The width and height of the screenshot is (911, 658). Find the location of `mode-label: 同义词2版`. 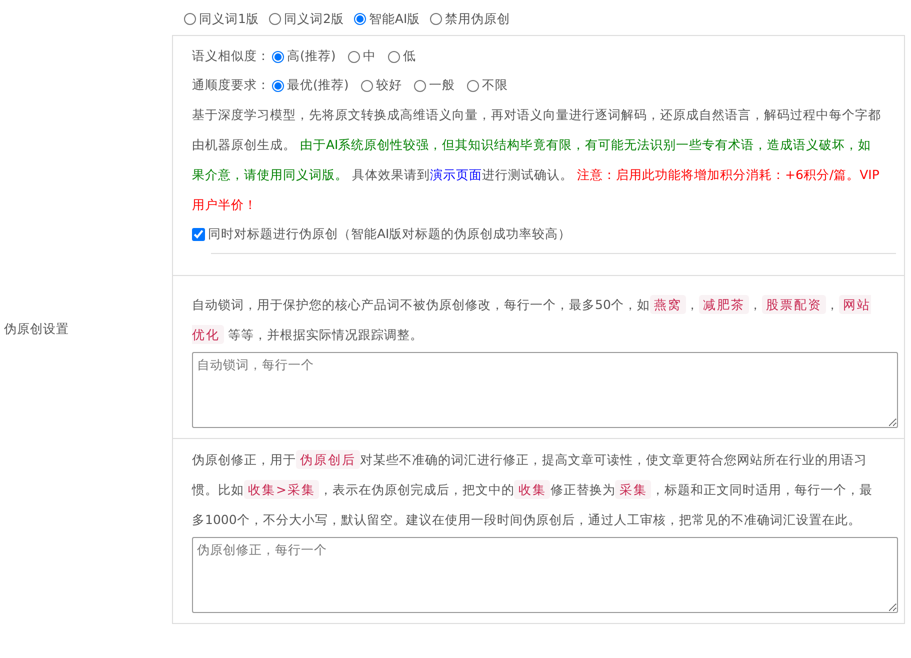

mode-label: 同义词2版 is located at coordinates (314, 19).